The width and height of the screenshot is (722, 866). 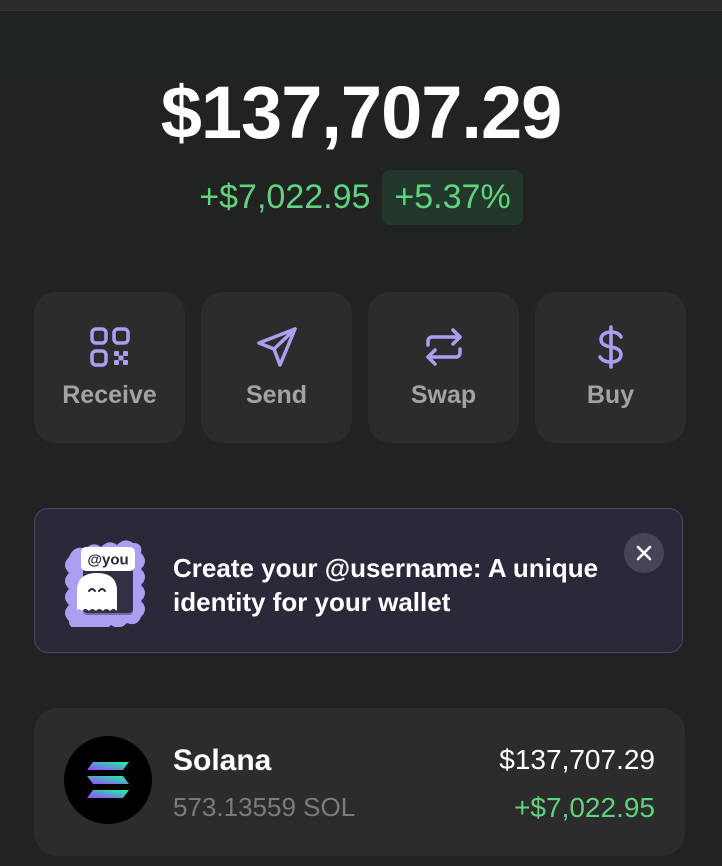 I want to click on username-tag-text: @you, so click(x=107, y=560).